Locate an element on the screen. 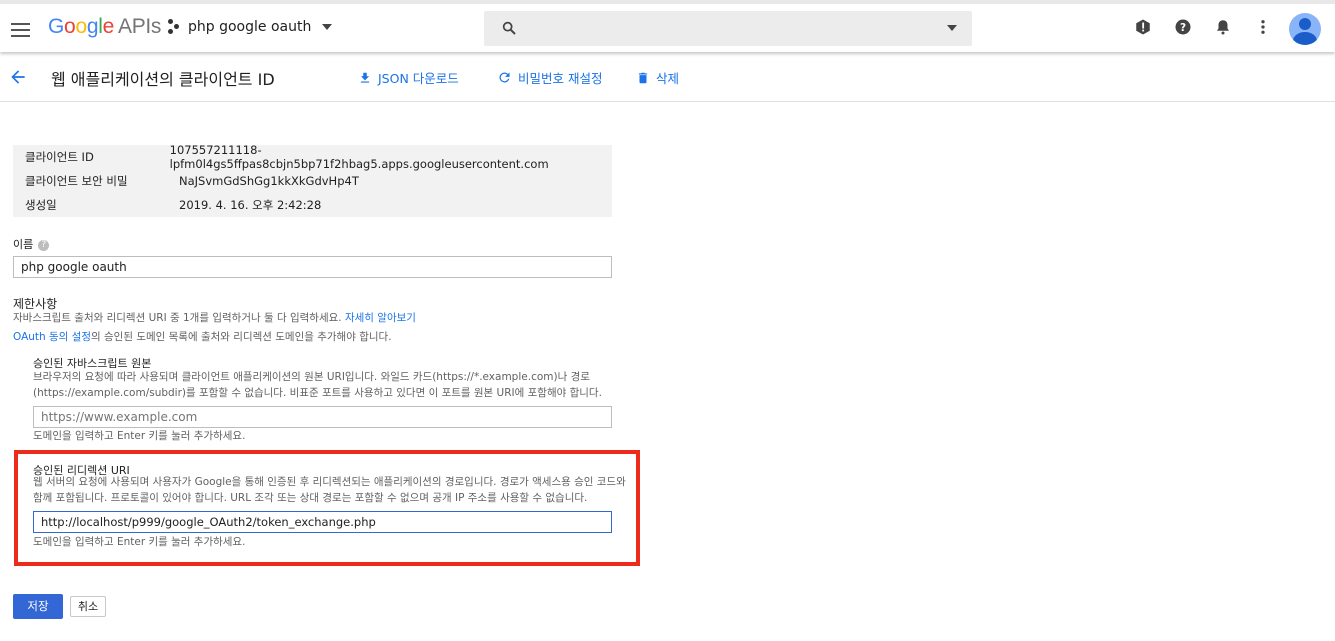 Image resolution: width=1335 pixels, height=641 pixels. page-header: 웹 애플리케이션의 클라이언트 ID JSON 다운로드 비밀번호 재설정 삭제 is located at coordinates (667, 77).